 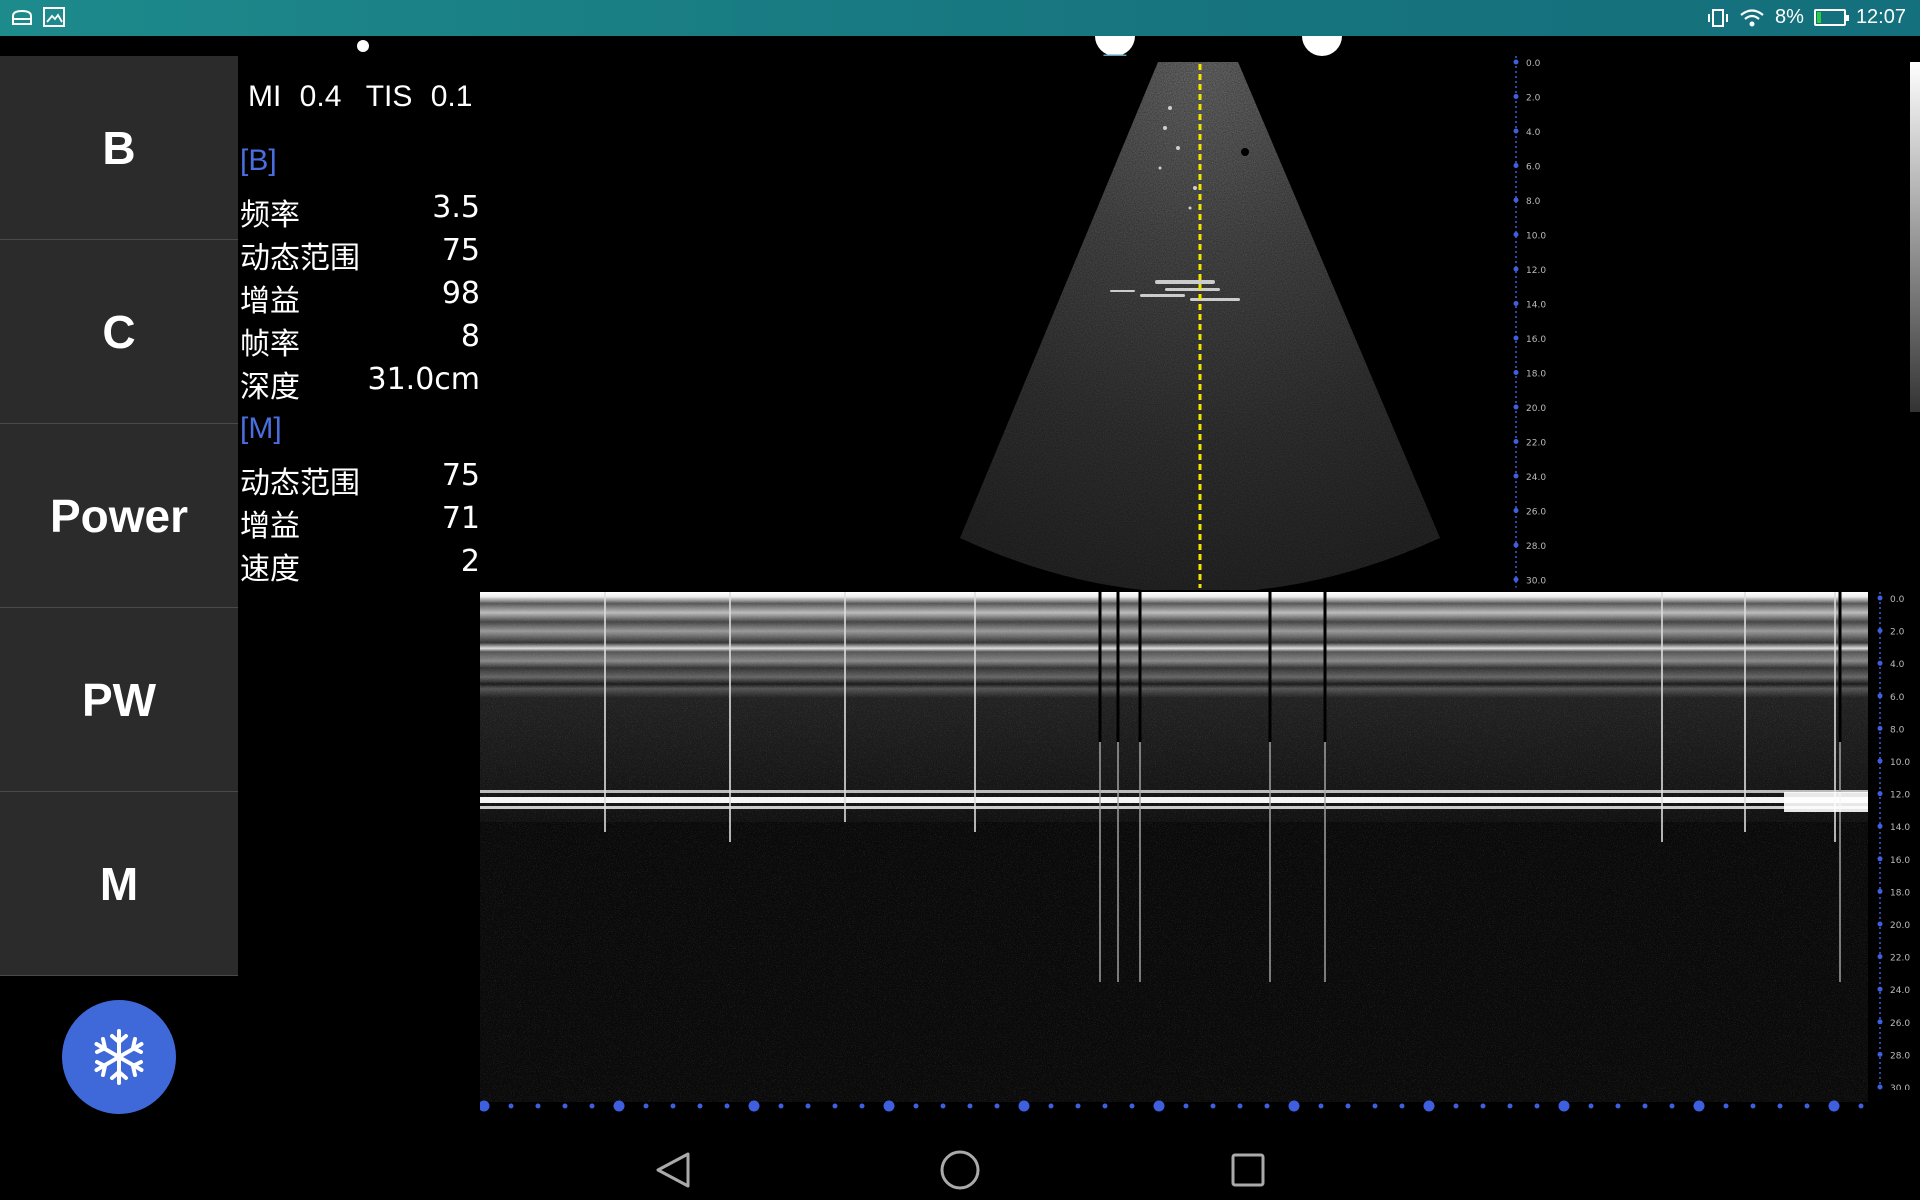 I want to click on battery-percent: 8%, so click(x=1789, y=17).